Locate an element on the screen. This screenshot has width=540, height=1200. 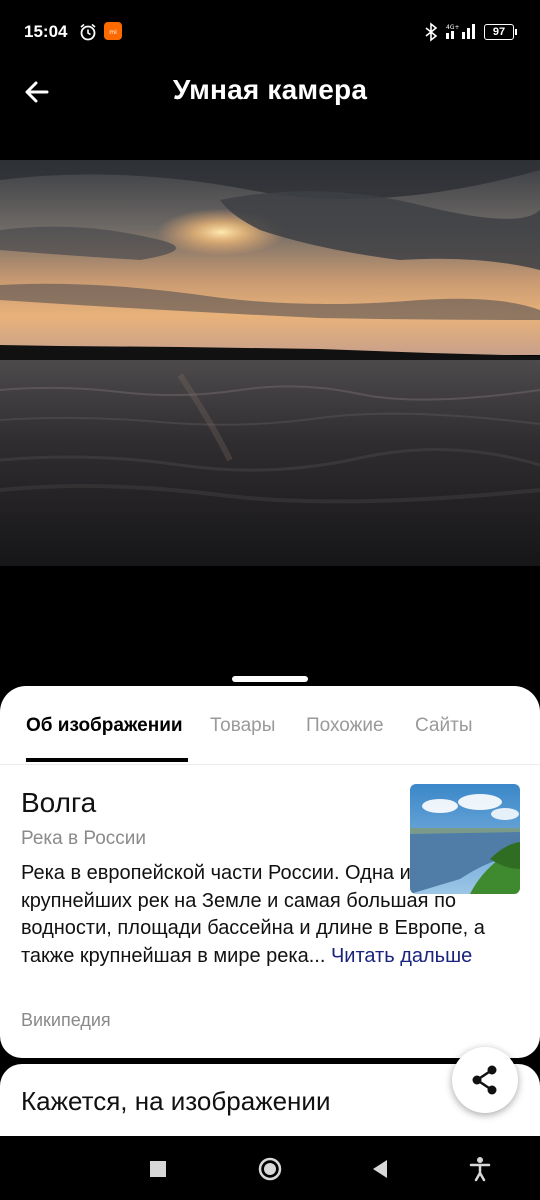
status-time: 15:04 is located at coordinates (46, 31).